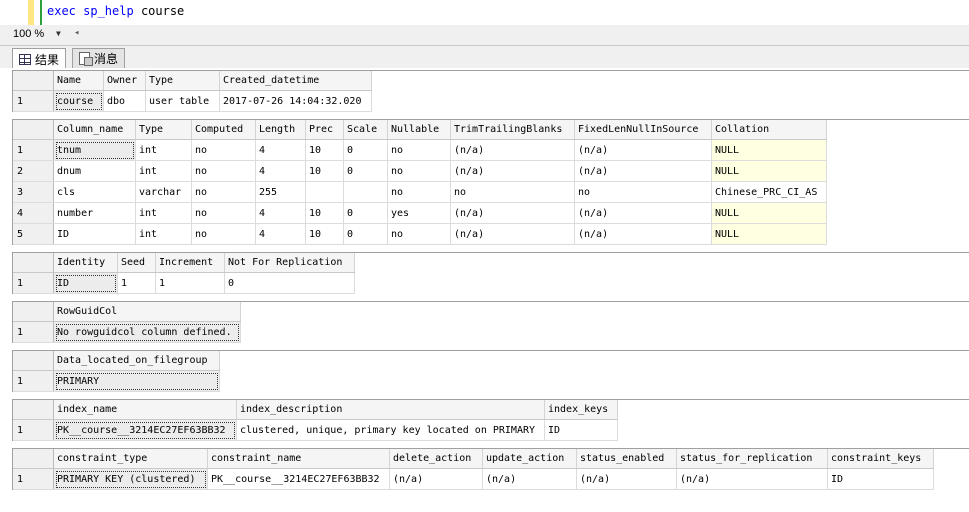 Image resolution: width=969 pixels, height=512 pixels. What do you see at coordinates (295, 101) in the screenshot?
I see `grid-cell: 2017-07-26 14:04:32.020` at bounding box center [295, 101].